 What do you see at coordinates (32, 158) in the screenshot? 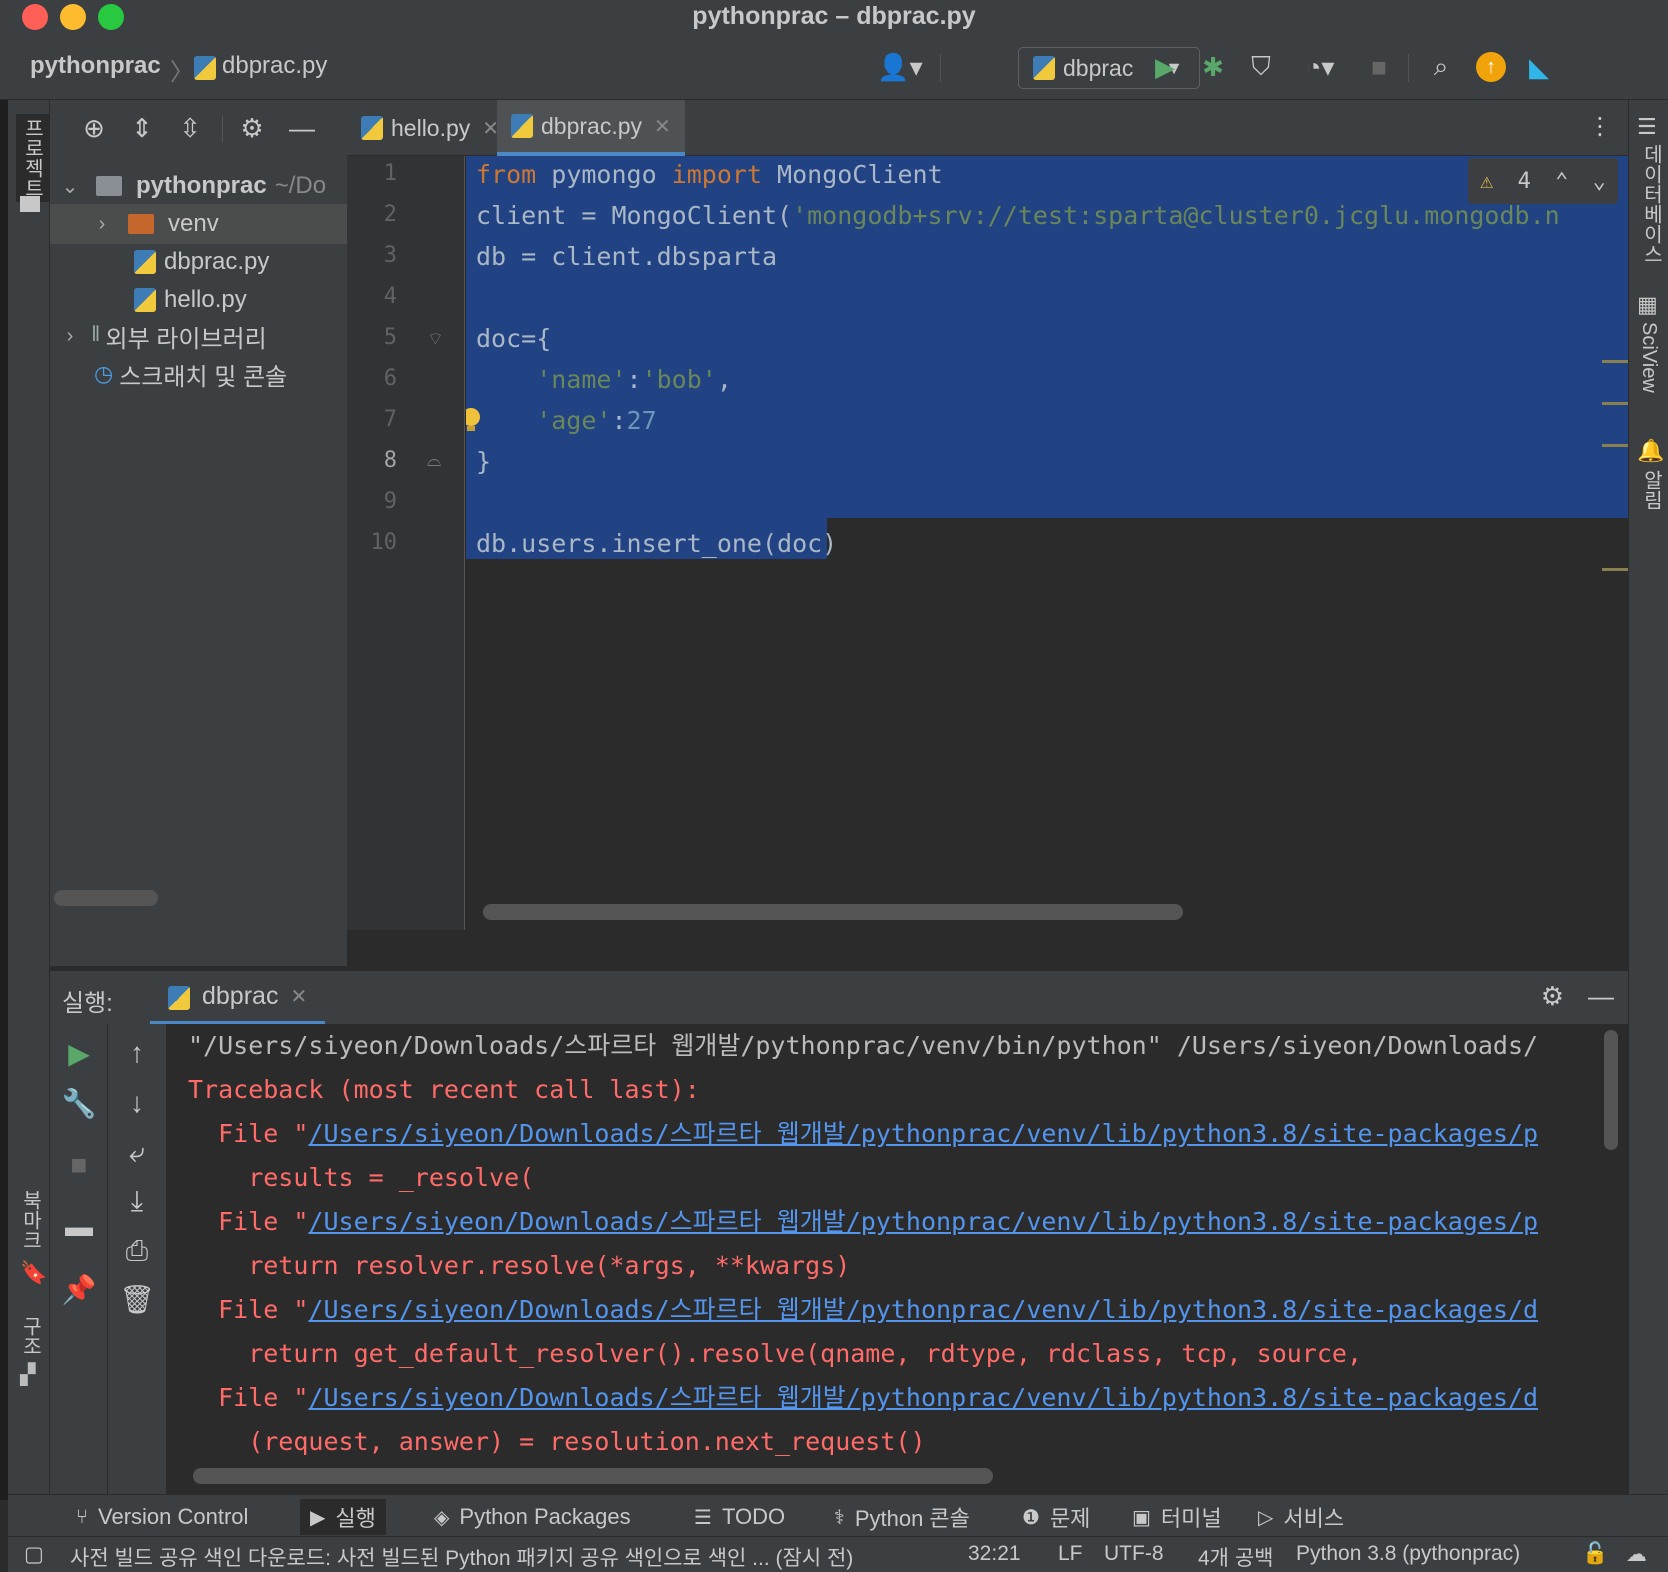
I see `project-tool-button: 프로젝트` at bounding box center [32, 158].